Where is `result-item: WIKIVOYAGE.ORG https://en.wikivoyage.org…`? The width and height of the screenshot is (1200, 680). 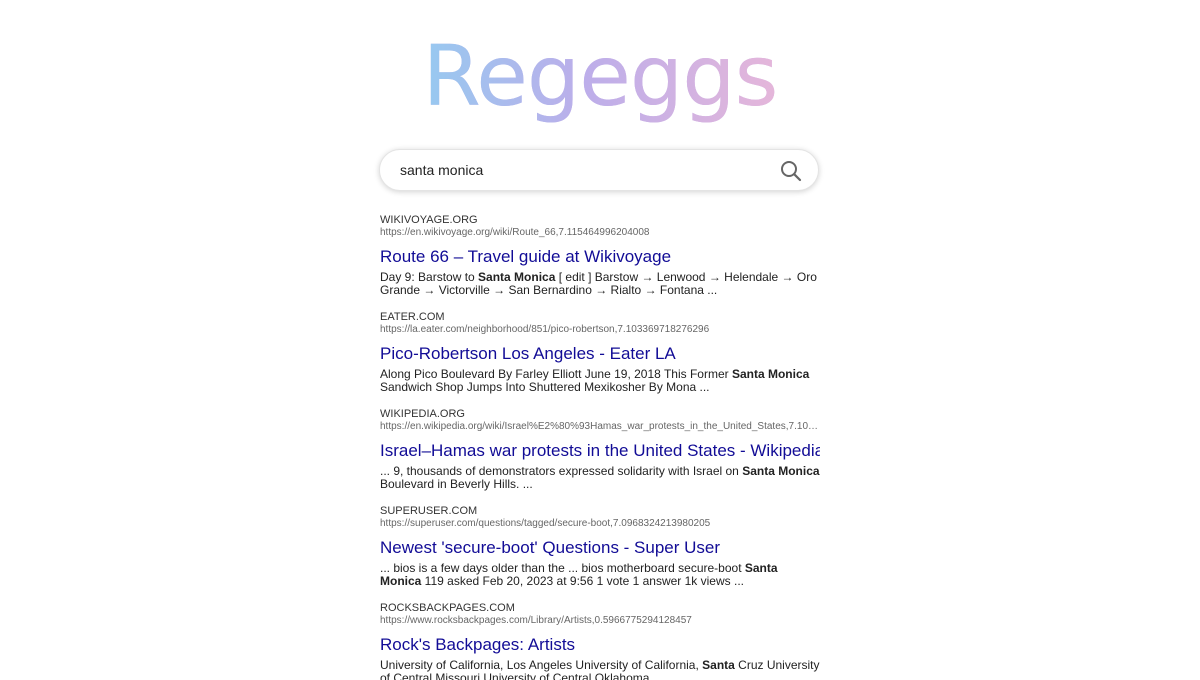
result-item: WIKIVOYAGE.ORG https://en.wikivoyage.org… is located at coordinates (600, 262).